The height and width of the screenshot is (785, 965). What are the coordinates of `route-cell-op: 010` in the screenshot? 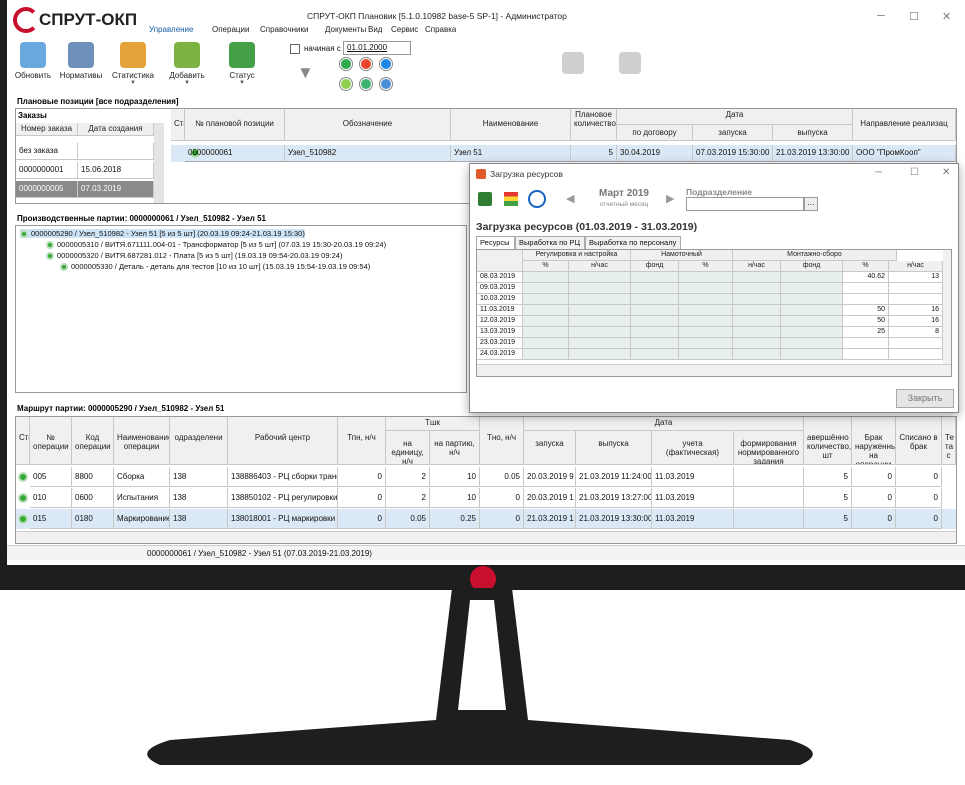 It's located at (51, 498).